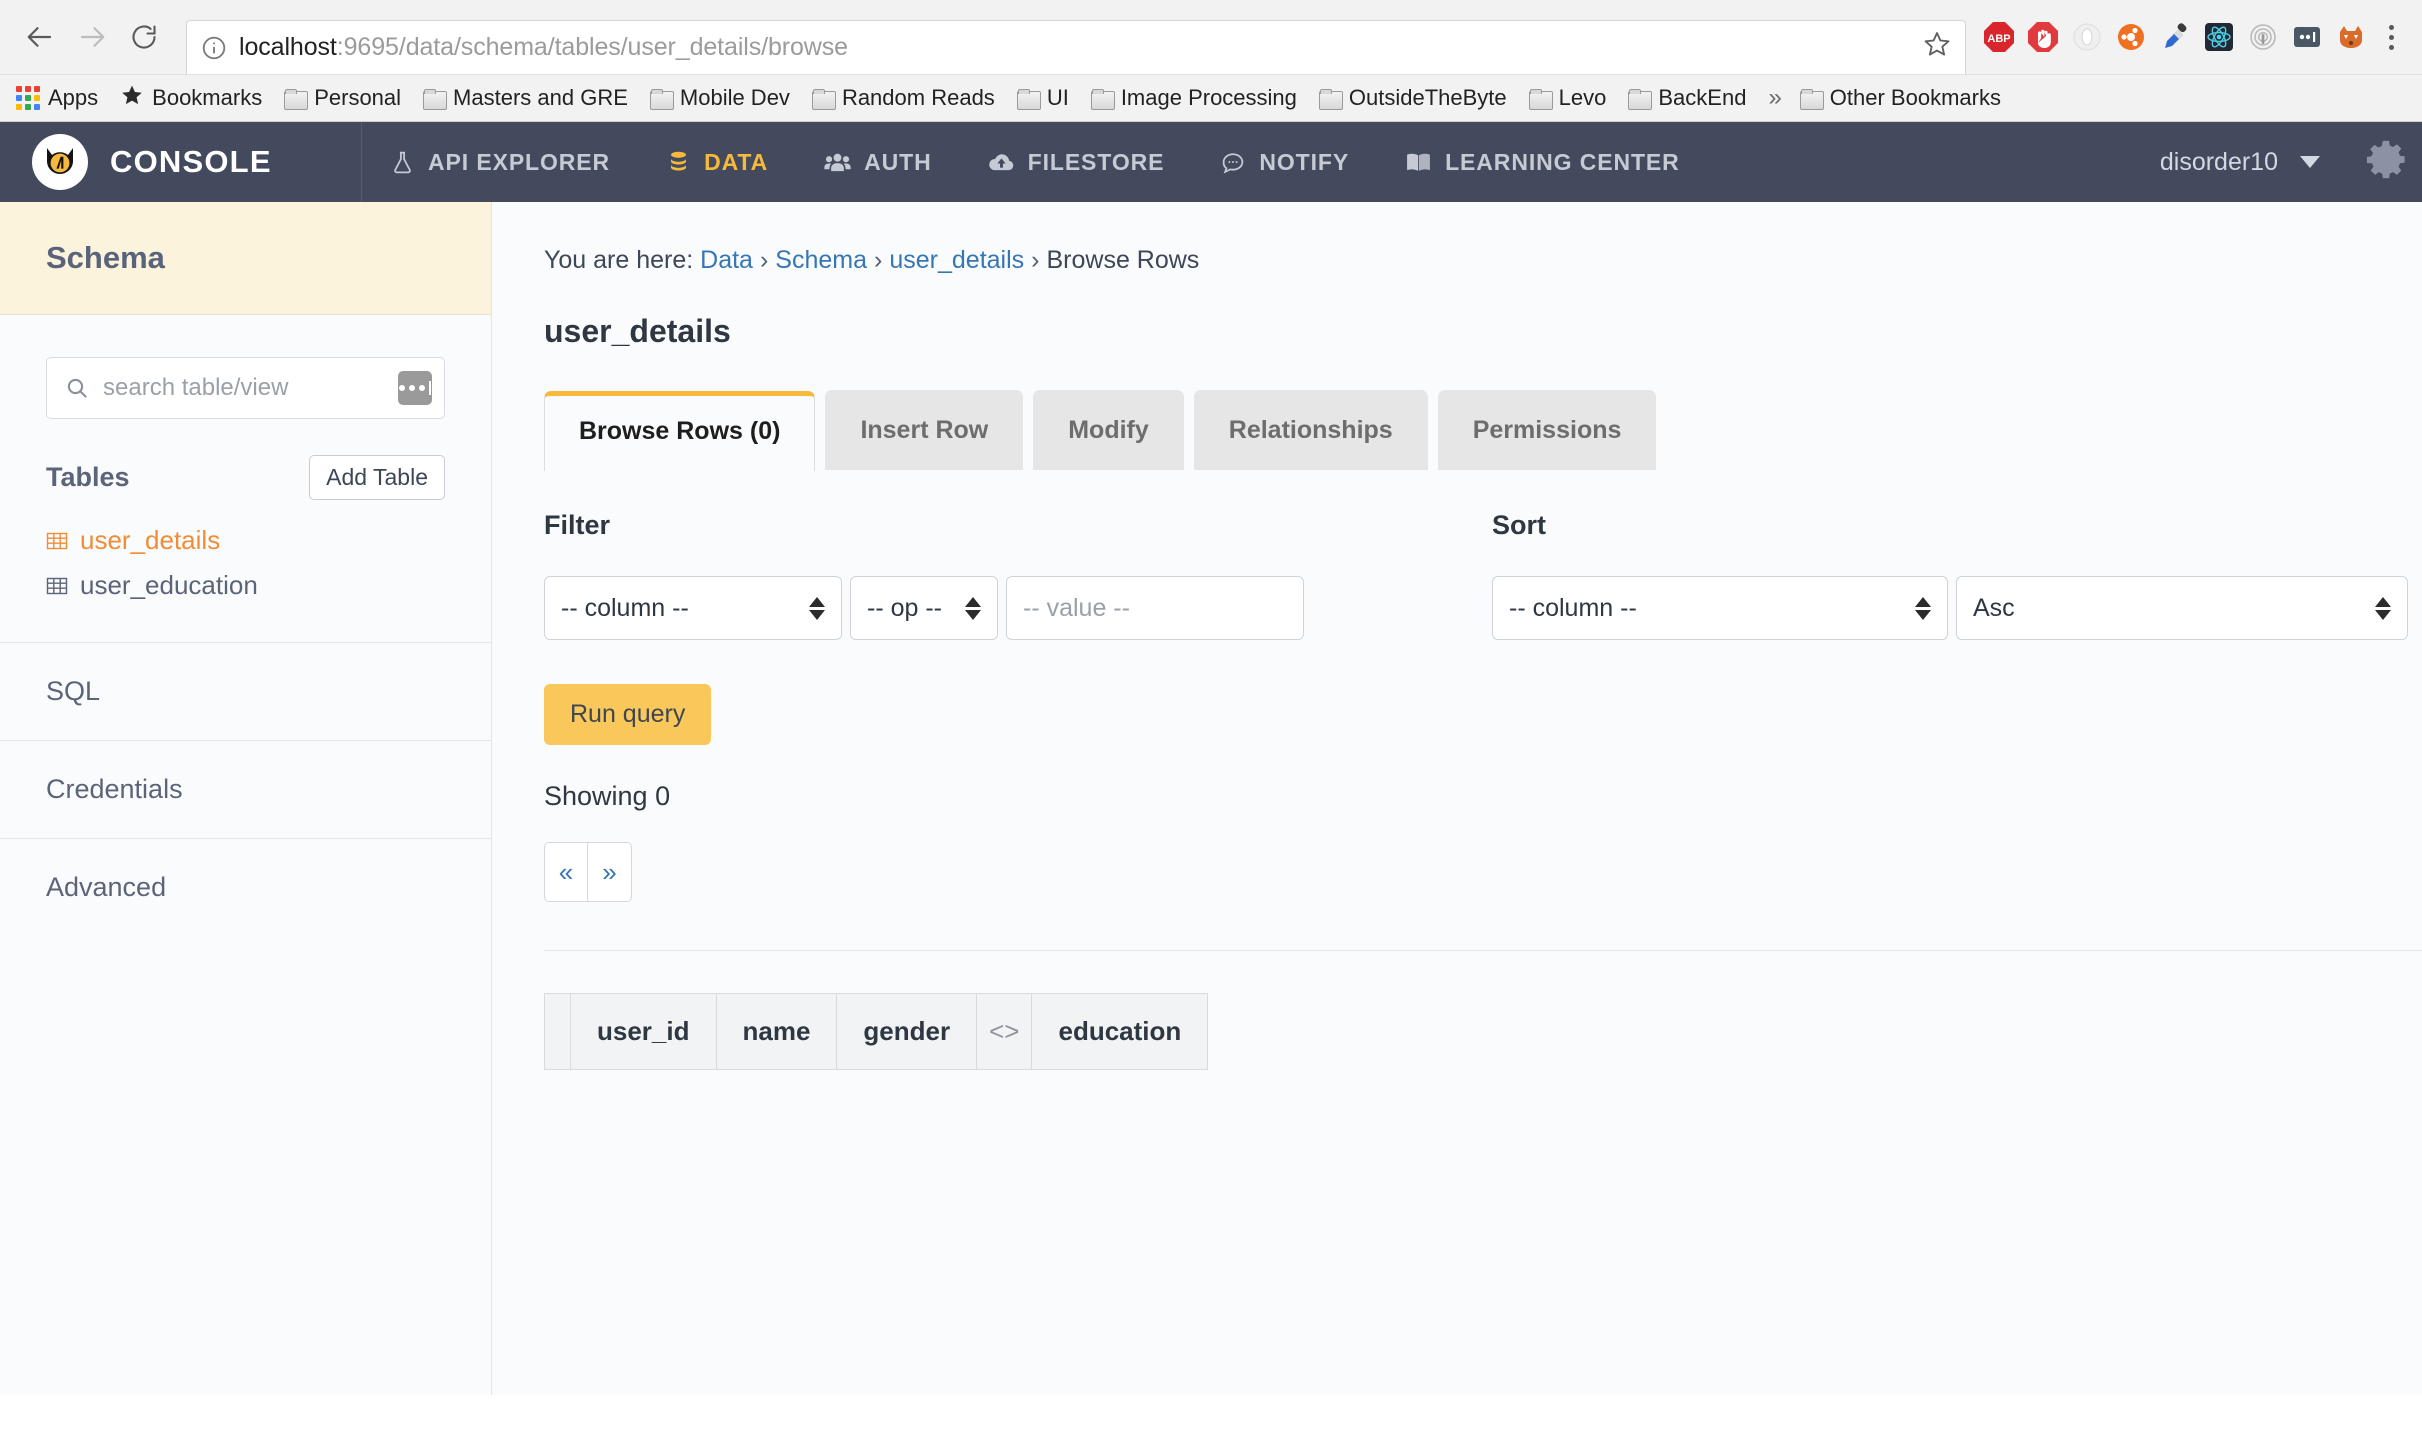  What do you see at coordinates (144, 37) in the screenshot?
I see `reload-button` at bounding box center [144, 37].